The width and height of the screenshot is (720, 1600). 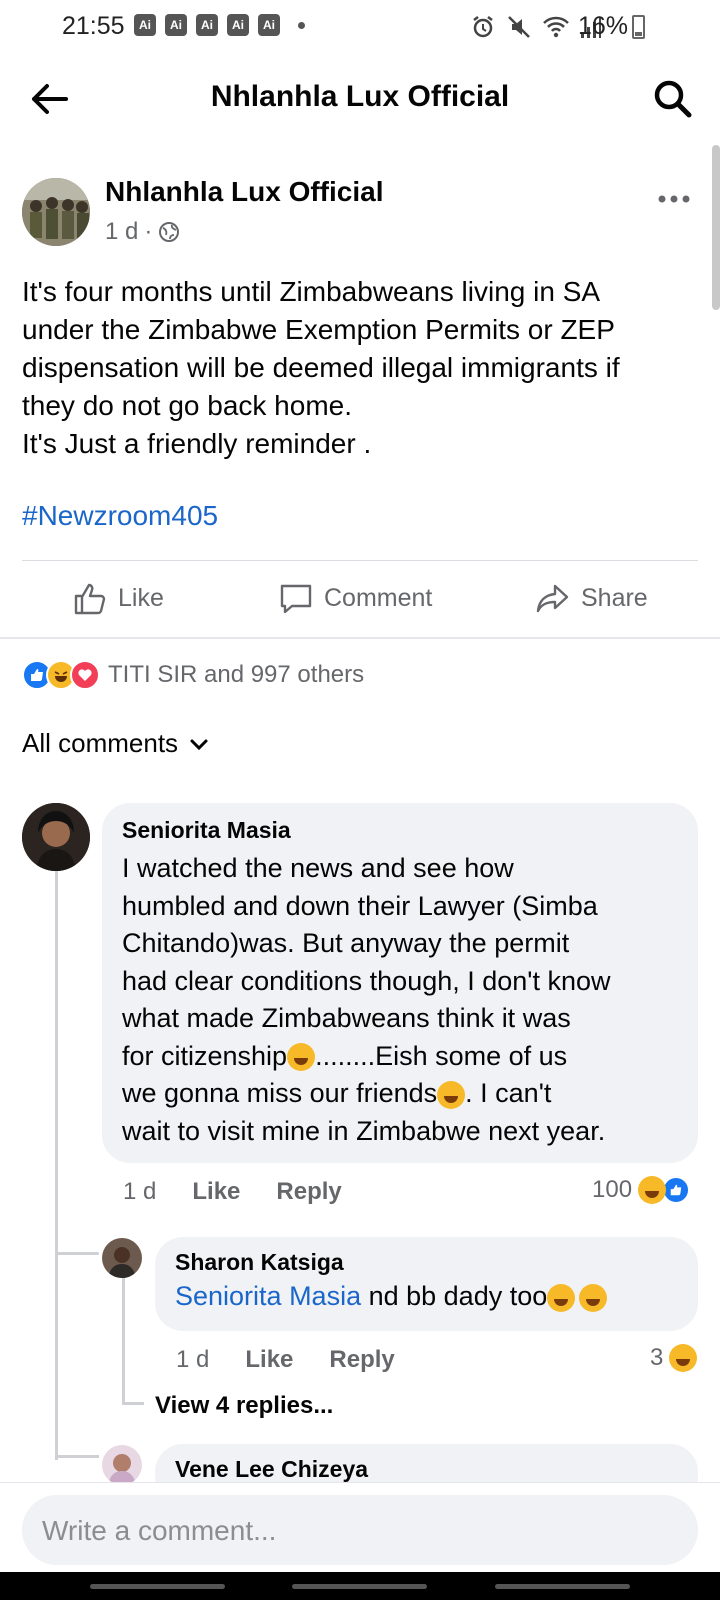 I want to click on reply-reply-button: Reply, so click(x=361, y=1360).